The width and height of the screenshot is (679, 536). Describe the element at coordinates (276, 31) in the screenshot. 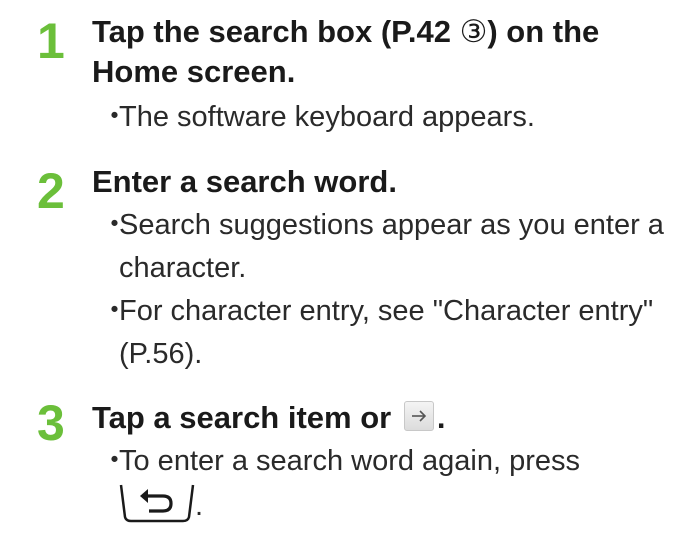

I see `step-title-text: Tap the search box (P.42` at that location.